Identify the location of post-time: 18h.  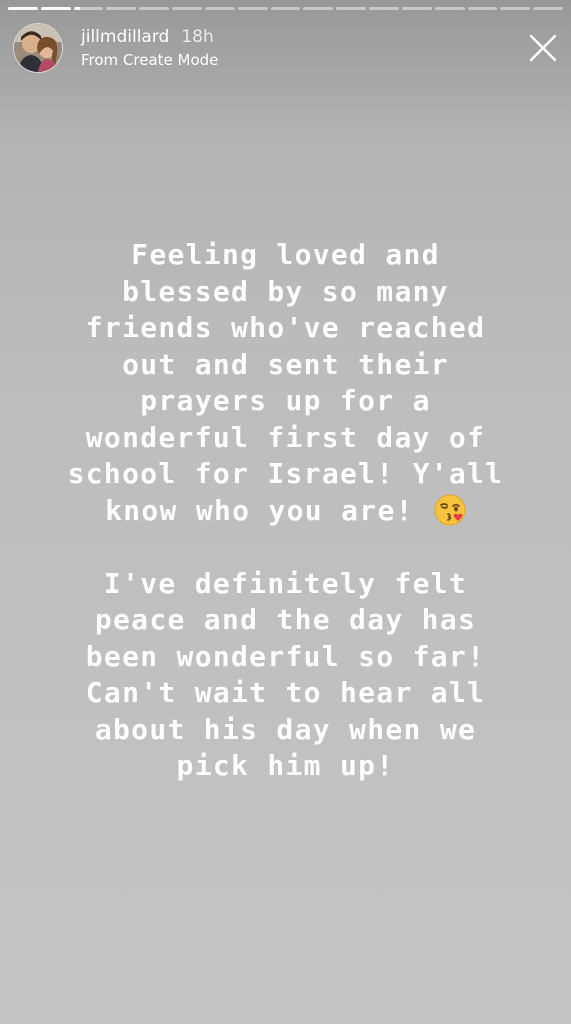
(197, 37).